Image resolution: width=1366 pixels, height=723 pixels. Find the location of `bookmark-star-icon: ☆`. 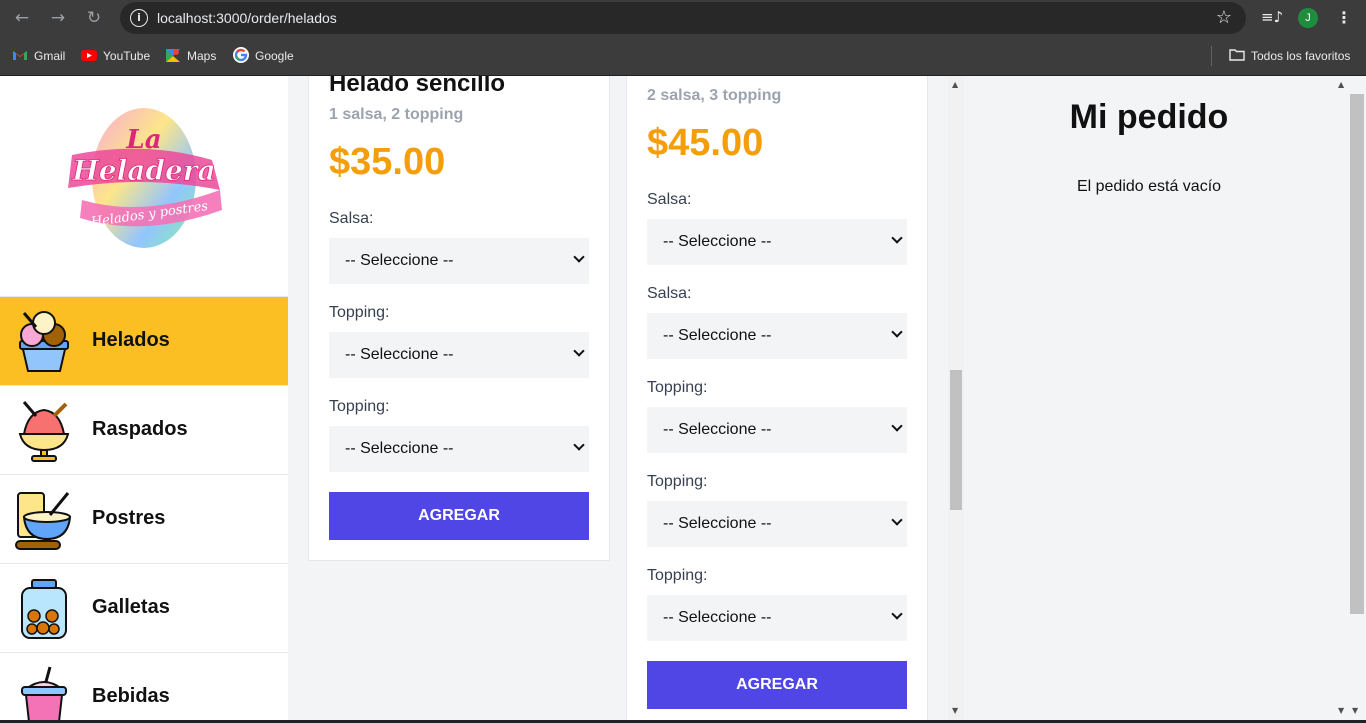

bookmark-star-icon: ☆ is located at coordinates (1224, 17).